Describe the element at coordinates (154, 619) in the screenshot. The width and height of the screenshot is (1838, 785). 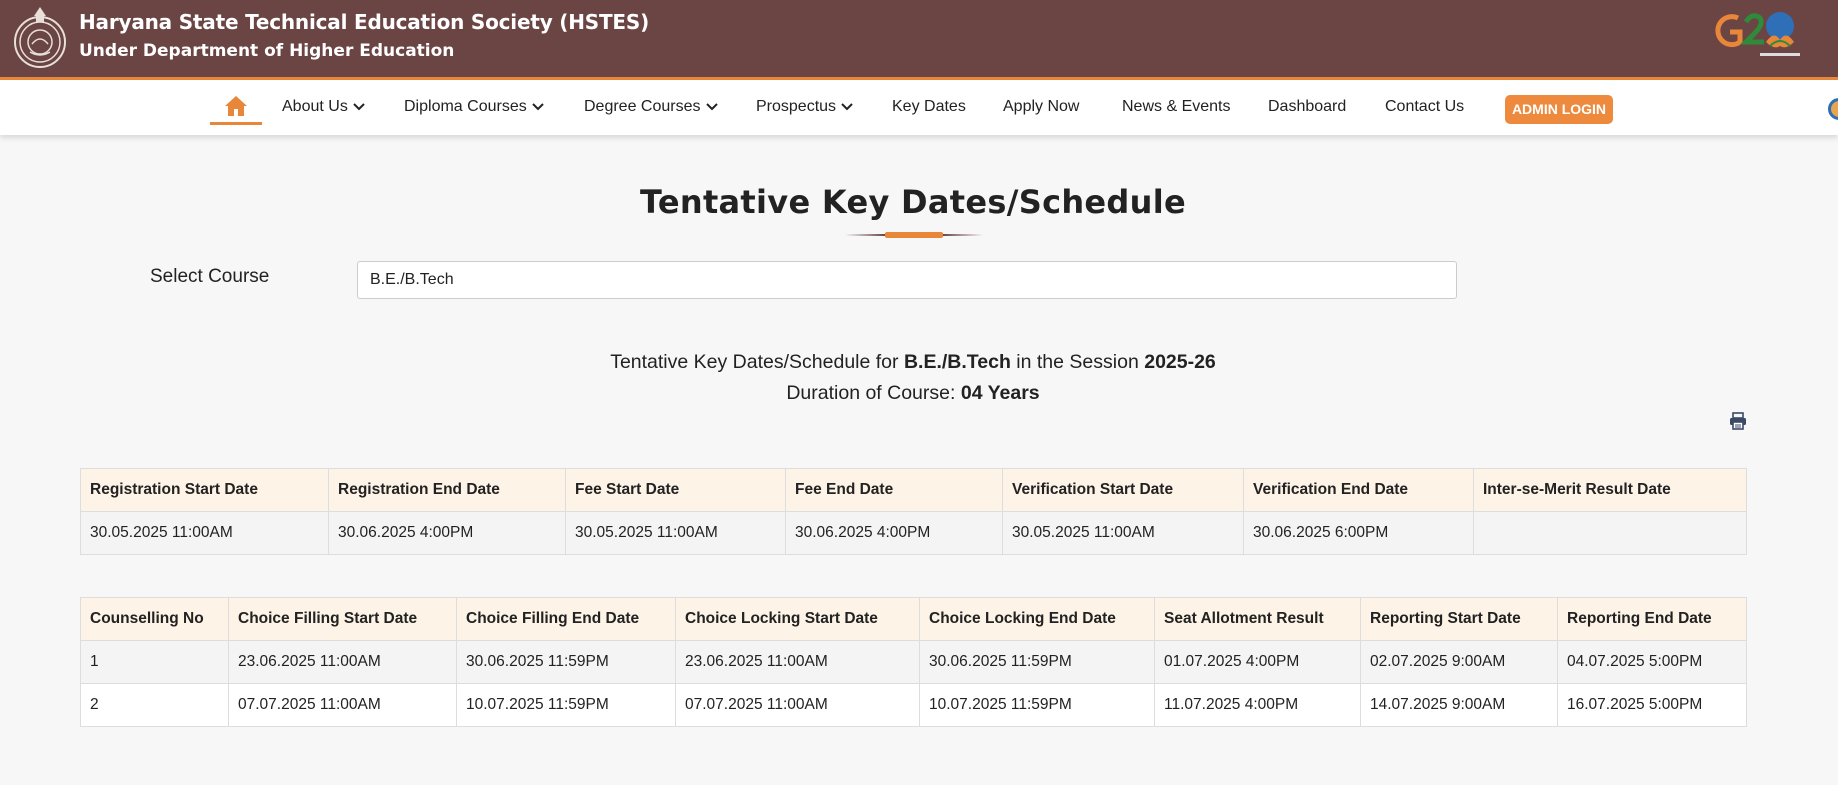
I see `table-header-cell: Counselling No` at that location.